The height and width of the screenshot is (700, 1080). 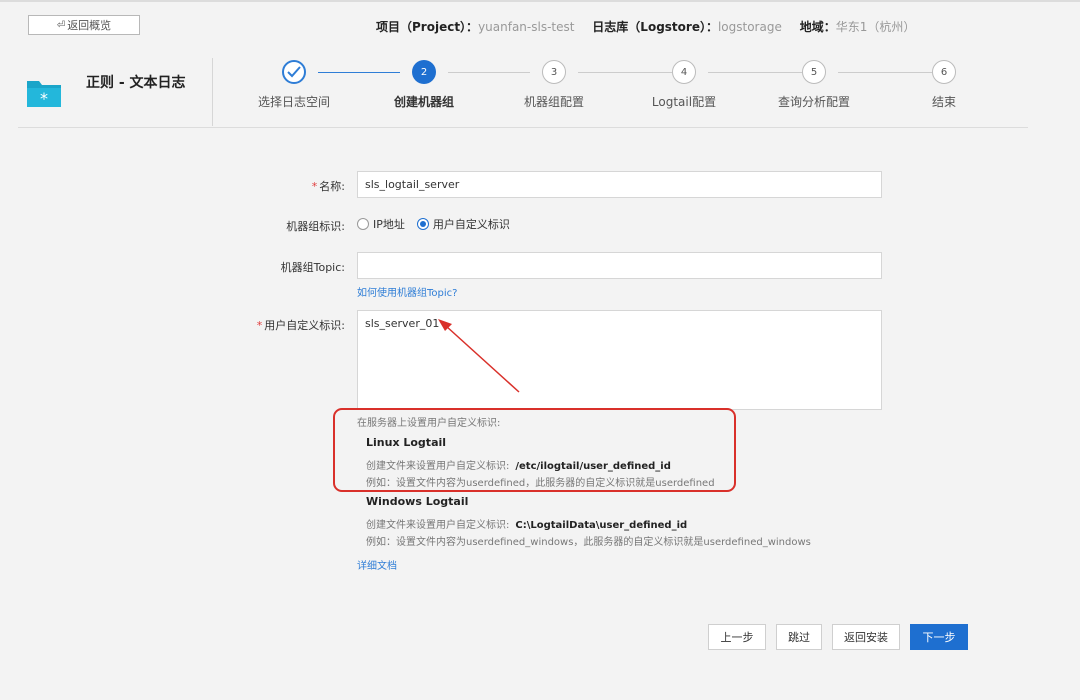 What do you see at coordinates (377, 564) in the screenshot?
I see `doc-link: 详细文档` at bounding box center [377, 564].